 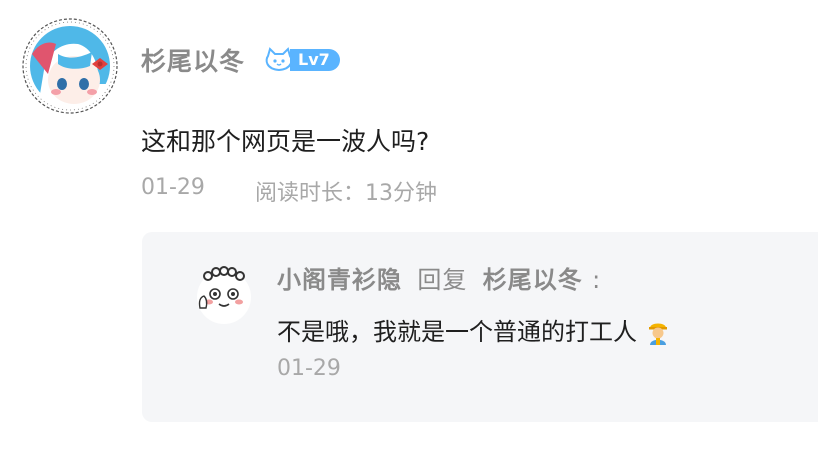 What do you see at coordinates (457, 332) in the screenshot?
I see `reply-text-content: 不是哦，我就是一个普通的打工人` at bounding box center [457, 332].